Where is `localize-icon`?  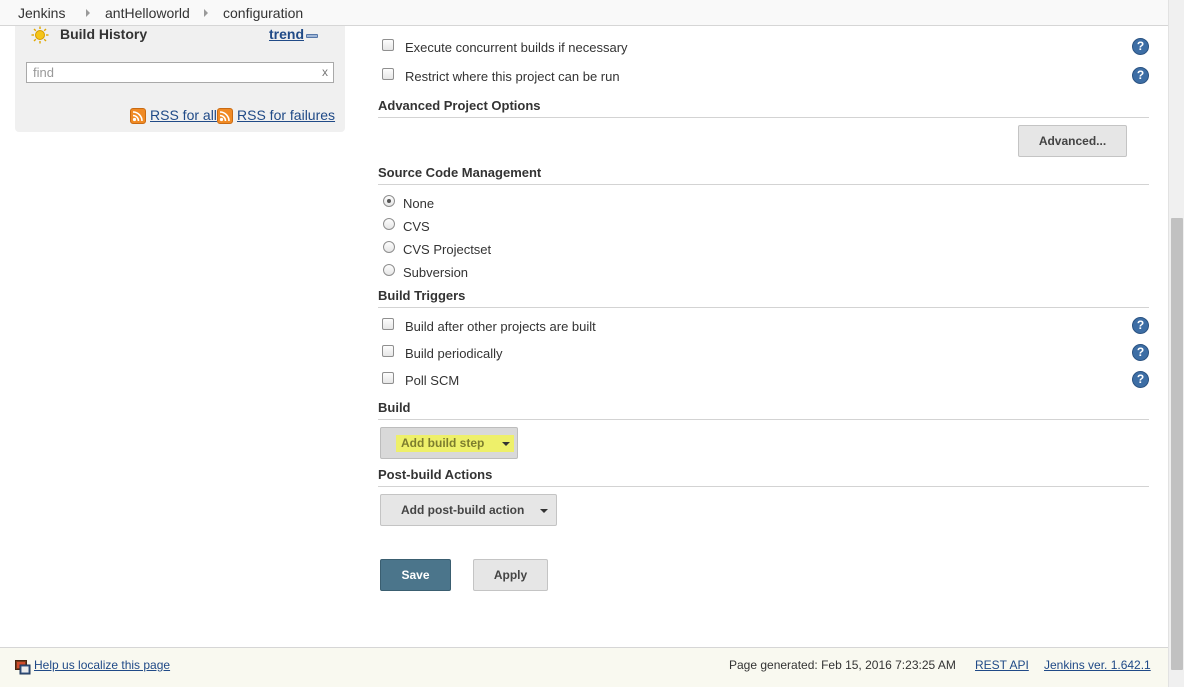
localize-icon is located at coordinates (23, 667).